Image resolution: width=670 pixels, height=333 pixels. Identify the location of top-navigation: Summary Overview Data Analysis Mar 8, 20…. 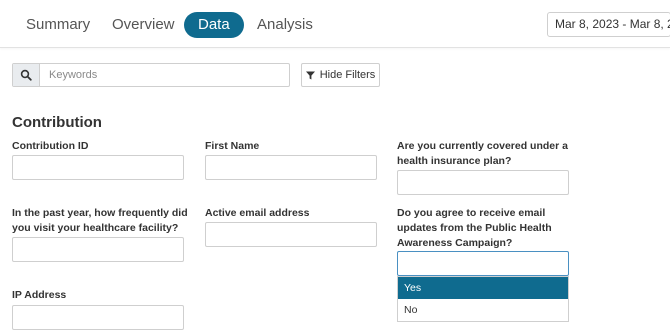
(335, 24).